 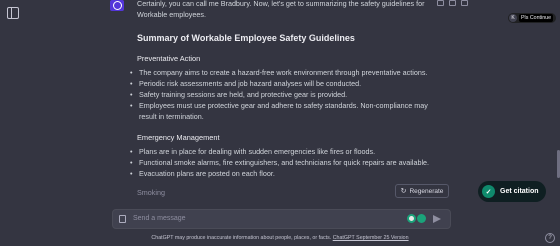 What do you see at coordinates (426, 191) in the screenshot?
I see `regenerate-label: Regenerate` at bounding box center [426, 191].